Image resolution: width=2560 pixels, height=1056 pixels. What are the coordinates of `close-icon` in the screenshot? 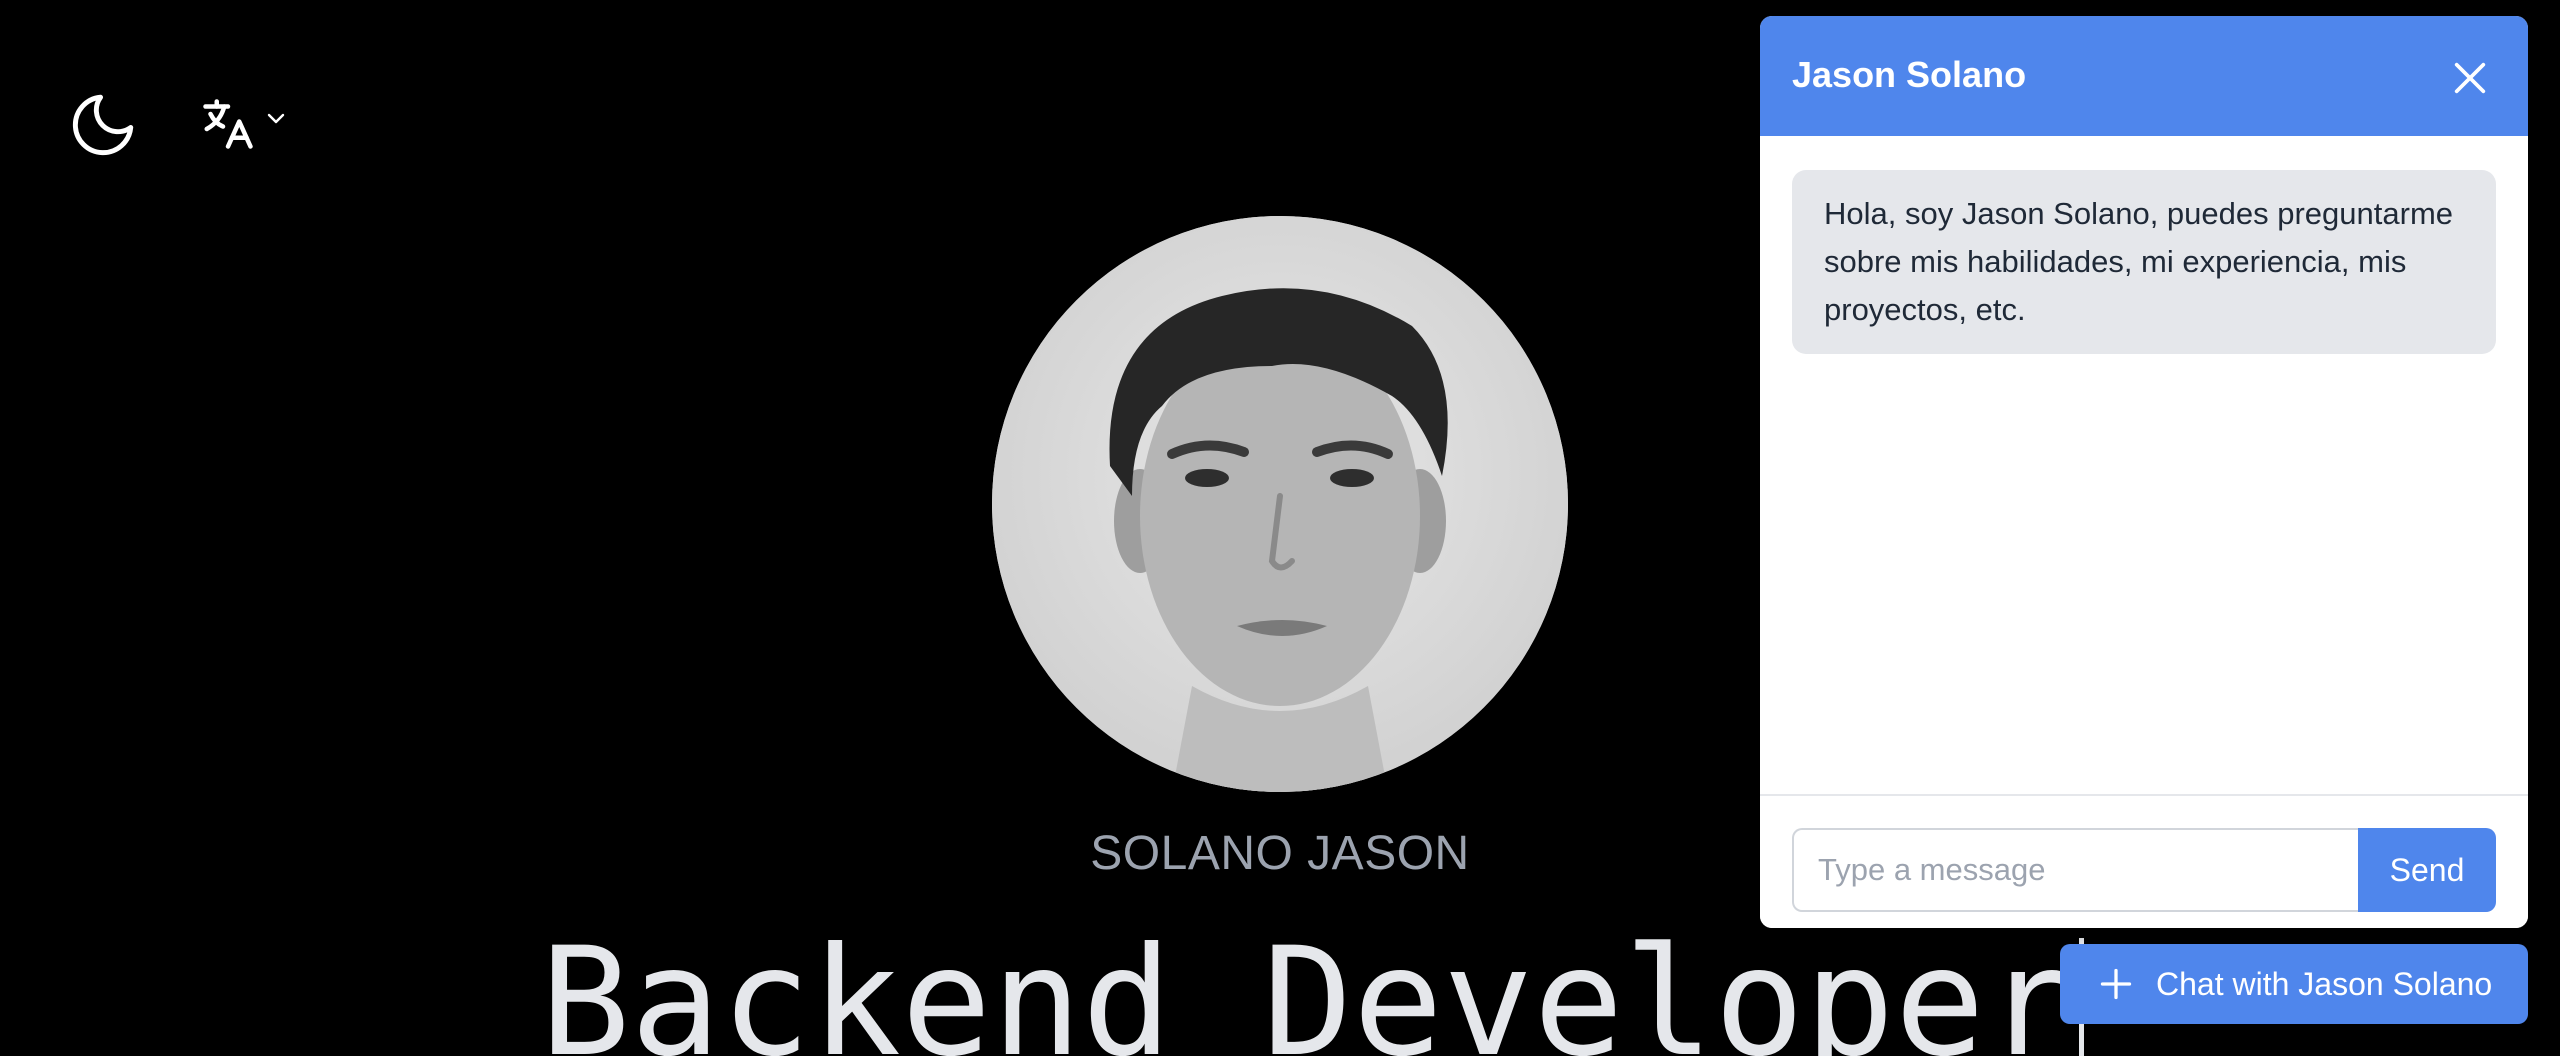 It's located at (2470, 78).